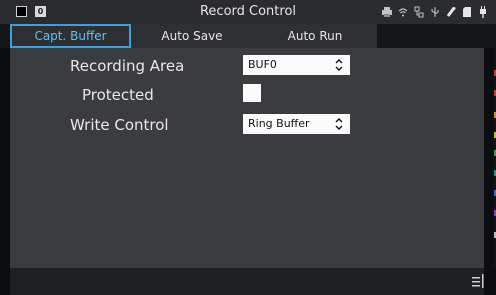 The image size is (496, 295). I want to click on recording-area-value: BUF0, so click(262, 64).